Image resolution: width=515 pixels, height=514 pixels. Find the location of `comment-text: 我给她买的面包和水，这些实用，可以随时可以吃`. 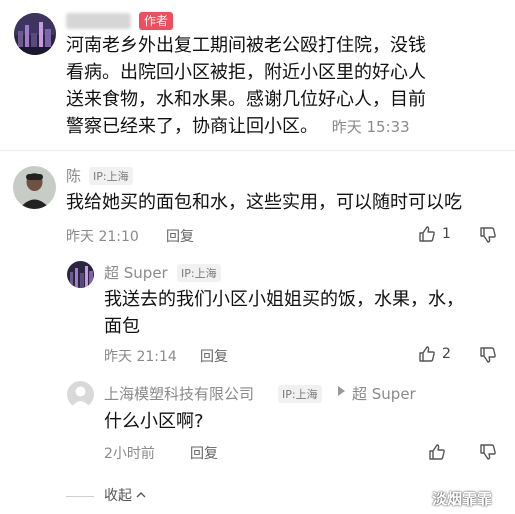

comment-text: 我给她买的面包和水，这些实用，可以随时可以吃 is located at coordinates (264, 202).